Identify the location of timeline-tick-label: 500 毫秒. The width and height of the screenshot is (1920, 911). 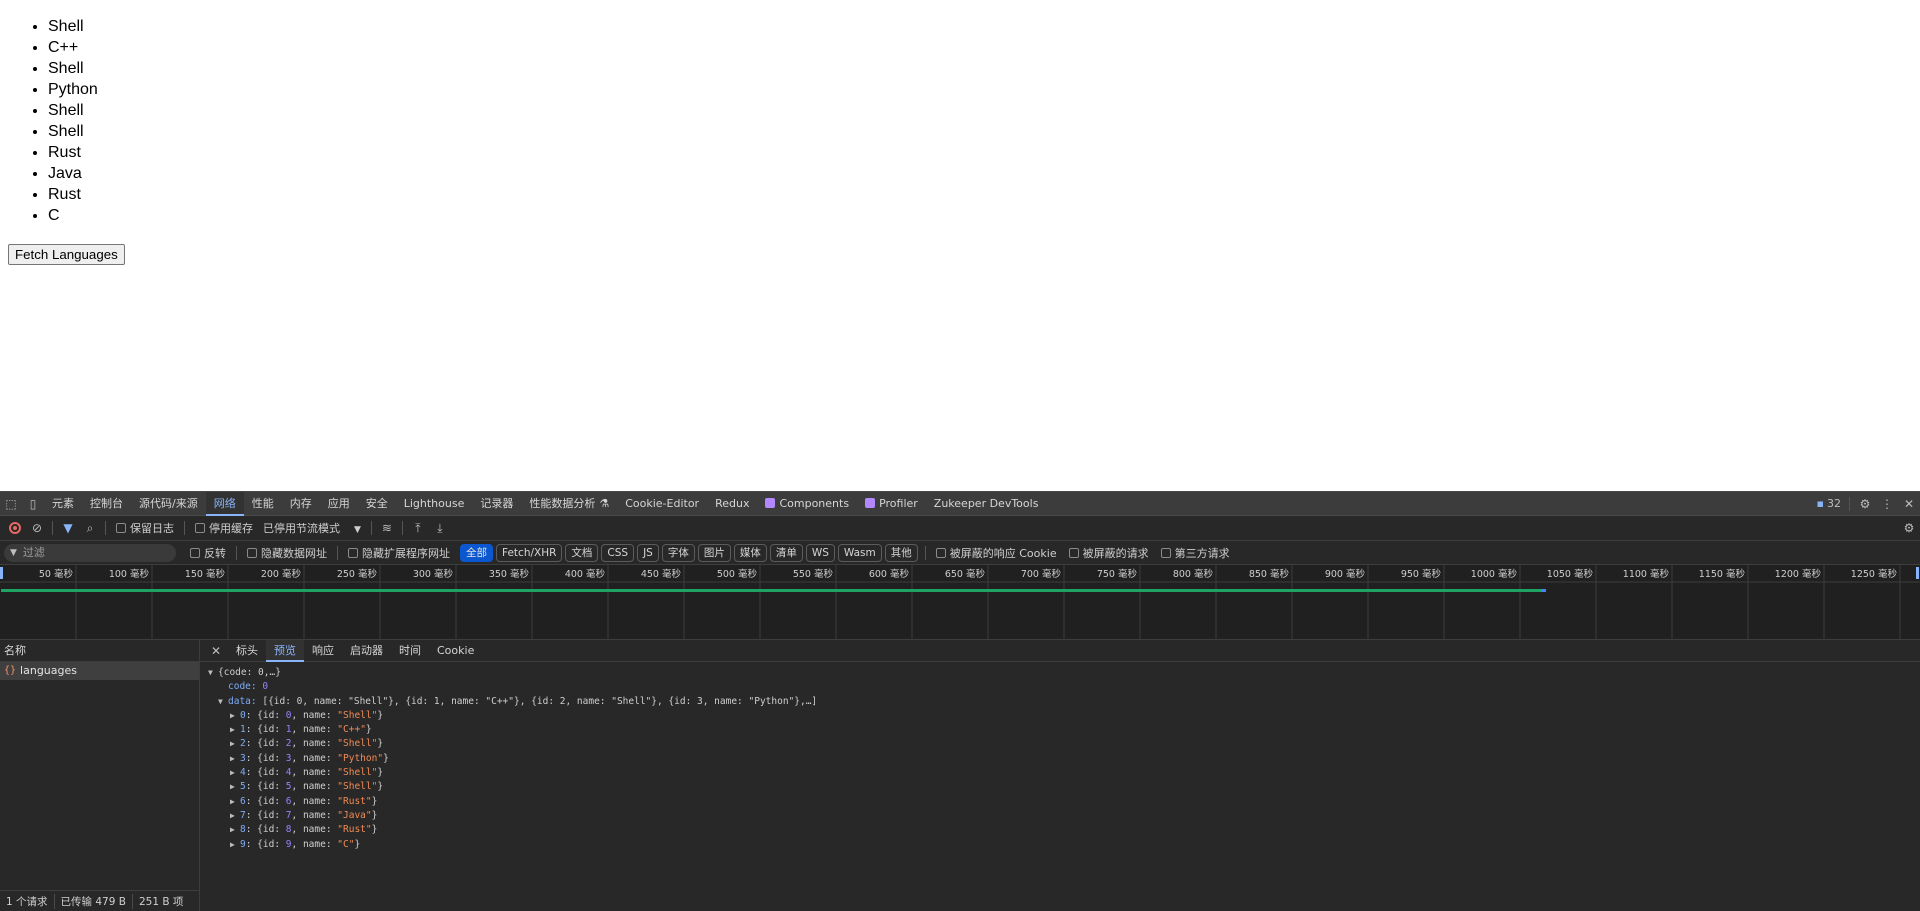
(737, 574).